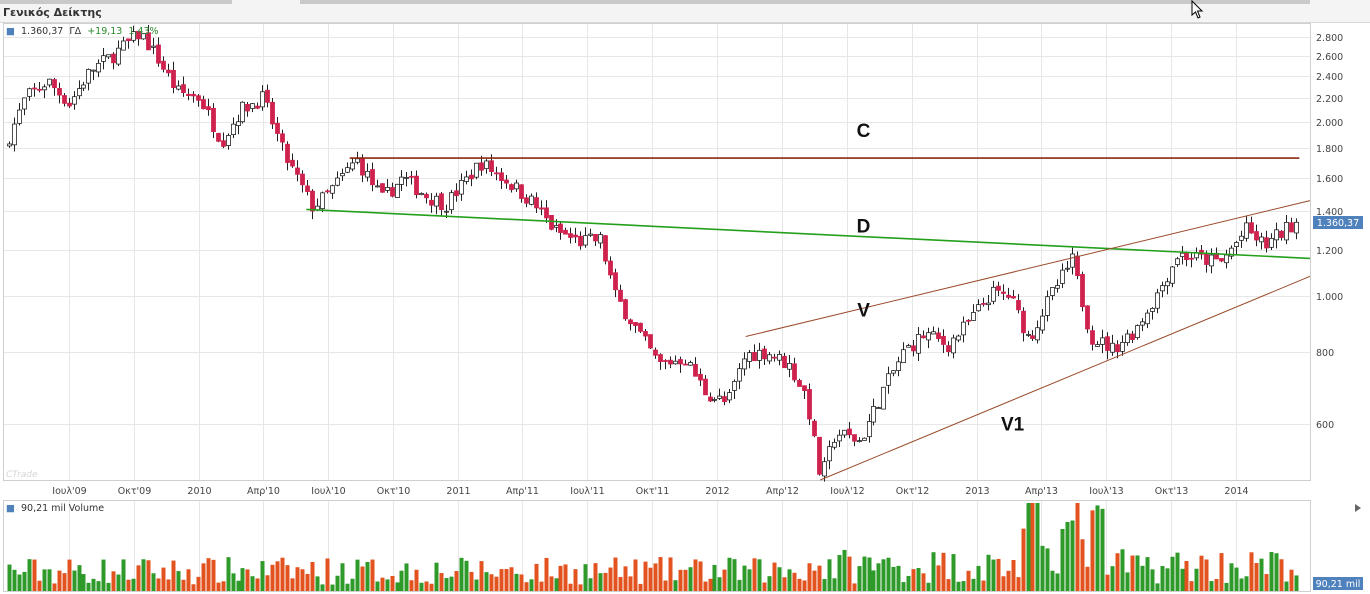 The width and height of the screenshot is (1370, 594). I want to click on x-tick-label: Απρ'12, so click(782, 491).